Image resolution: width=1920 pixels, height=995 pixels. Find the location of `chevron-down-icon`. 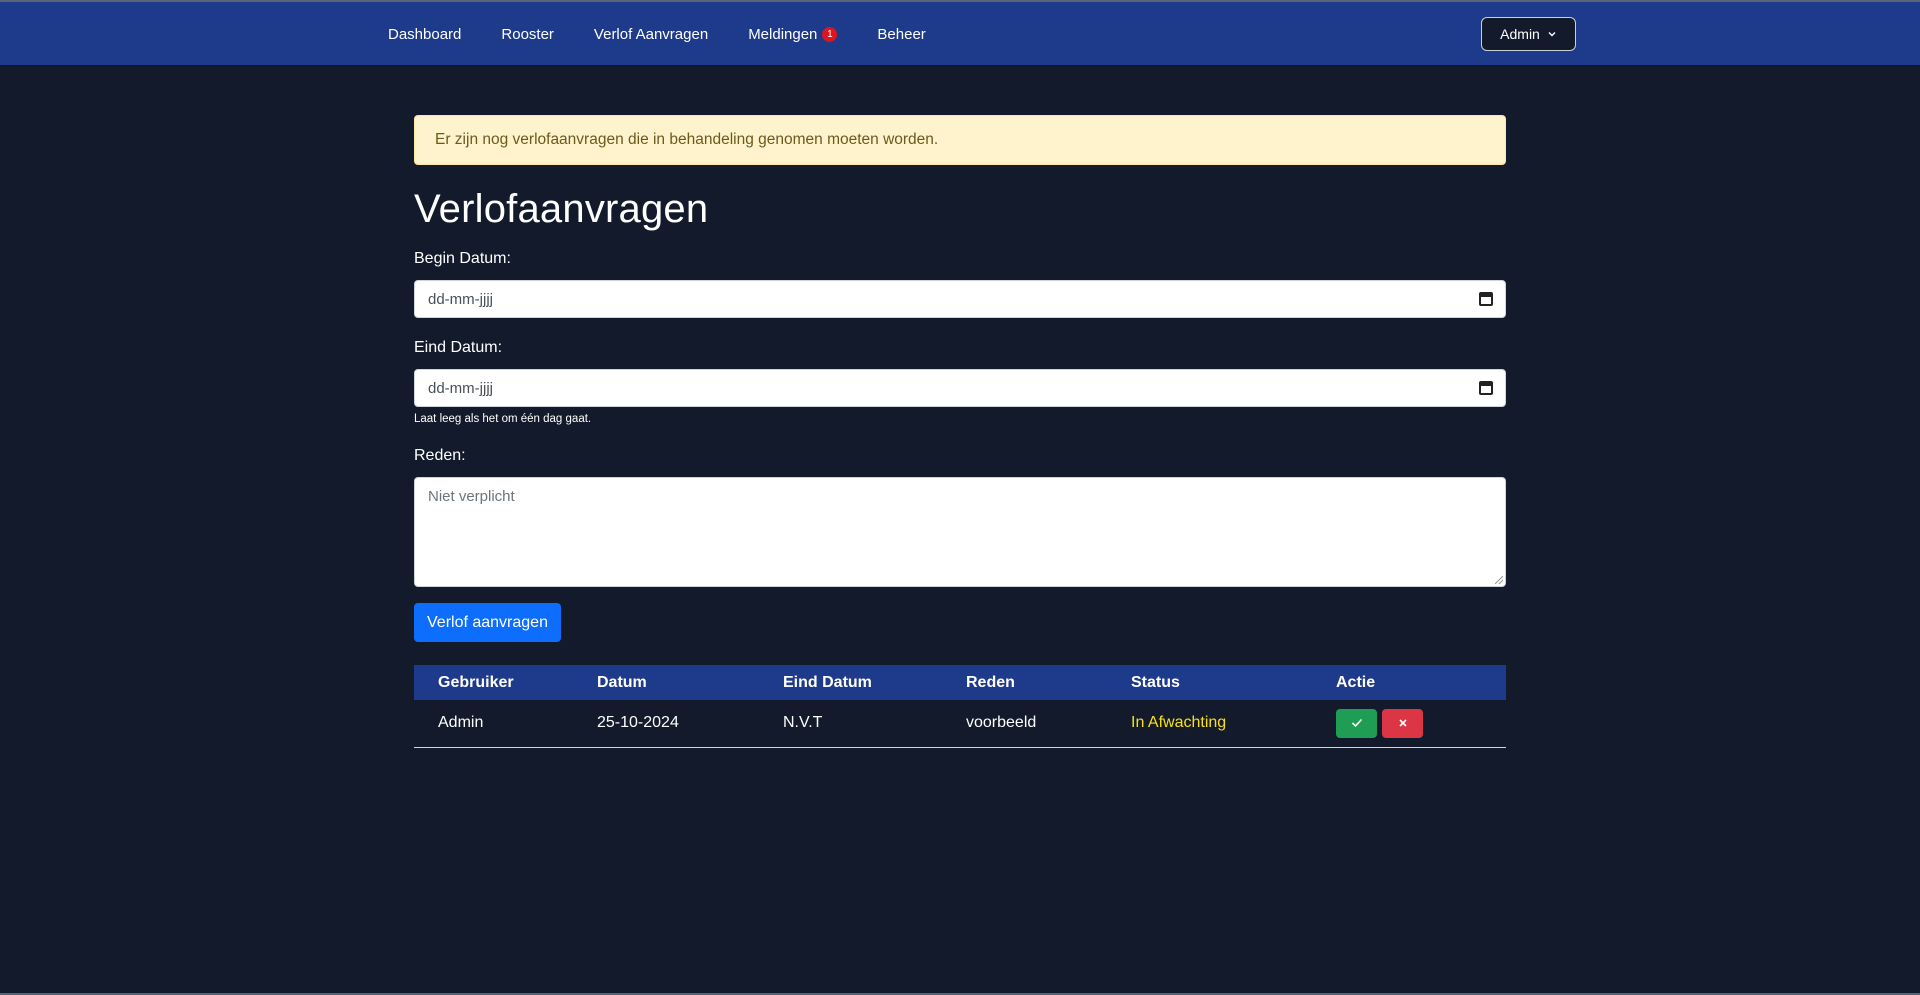

chevron-down-icon is located at coordinates (1552, 34).